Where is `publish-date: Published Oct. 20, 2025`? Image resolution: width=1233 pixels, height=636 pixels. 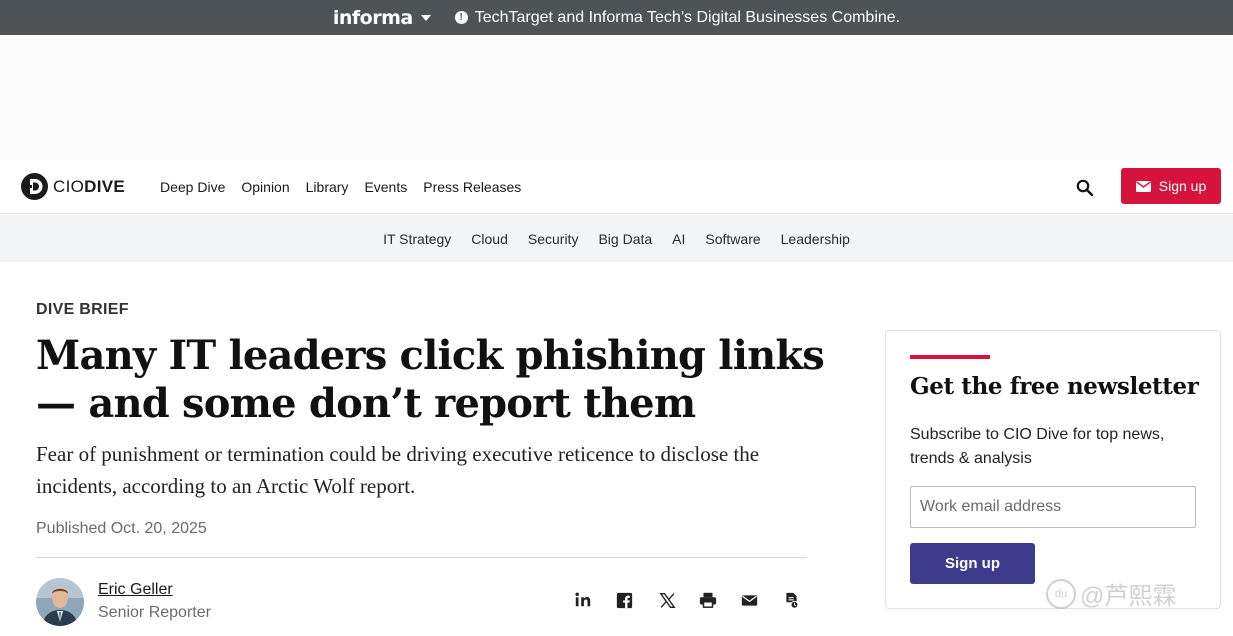
publish-date: Published Oct. 20, 2025 is located at coordinates (121, 528).